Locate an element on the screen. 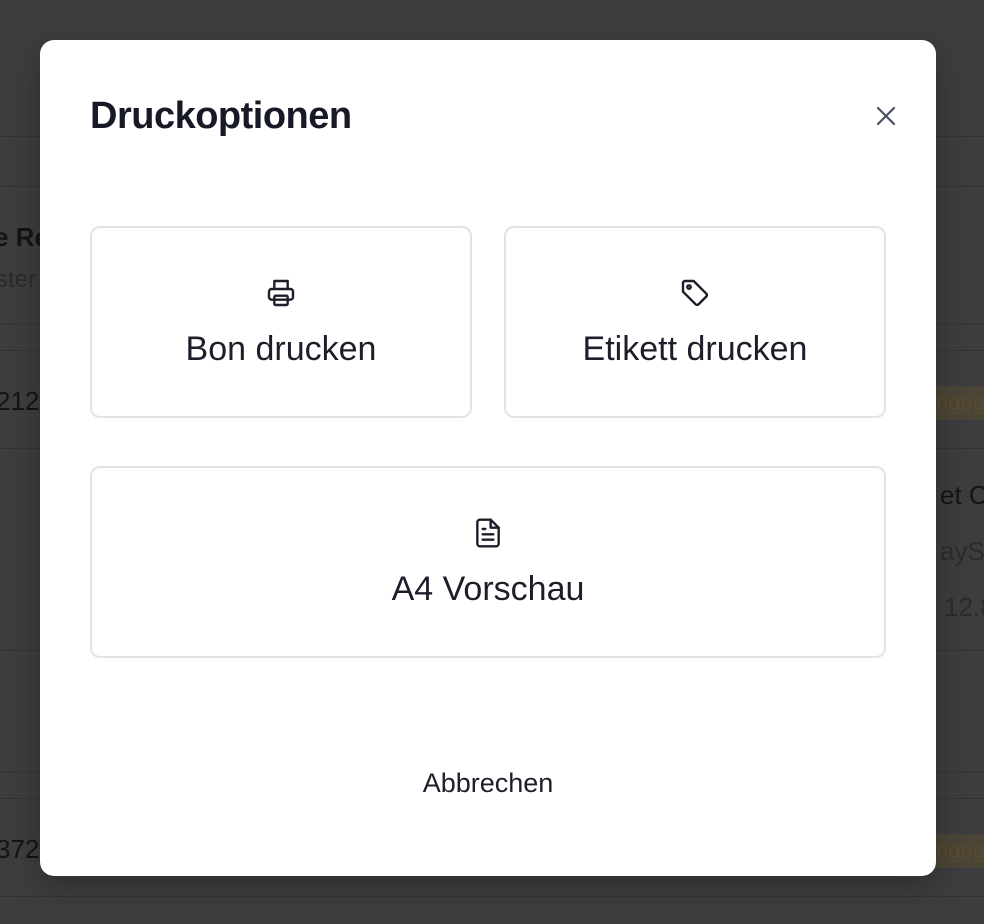 The height and width of the screenshot is (924, 984). list-item-id: 212 is located at coordinates (20, 401).